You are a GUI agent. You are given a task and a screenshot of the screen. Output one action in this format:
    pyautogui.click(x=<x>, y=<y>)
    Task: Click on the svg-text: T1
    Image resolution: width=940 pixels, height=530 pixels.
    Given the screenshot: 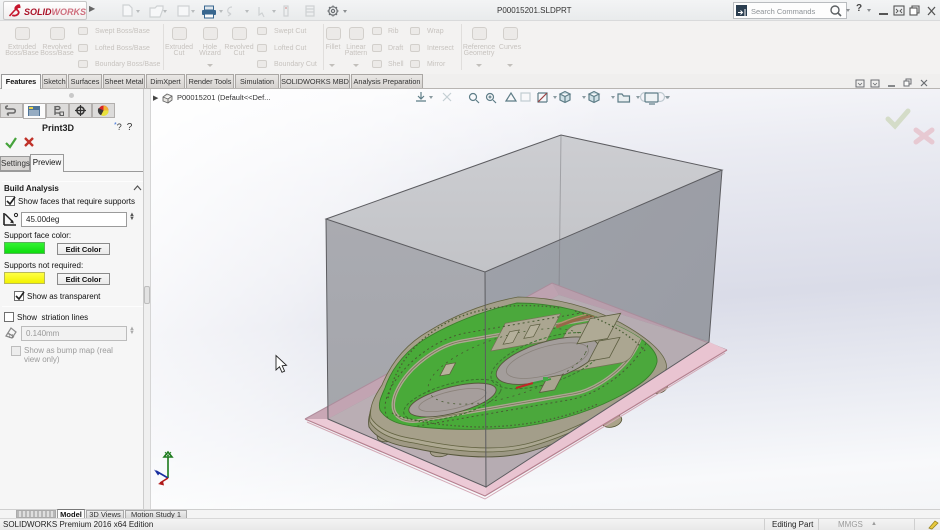 What is the action you would take?
    pyautogui.click(x=11, y=337)
    